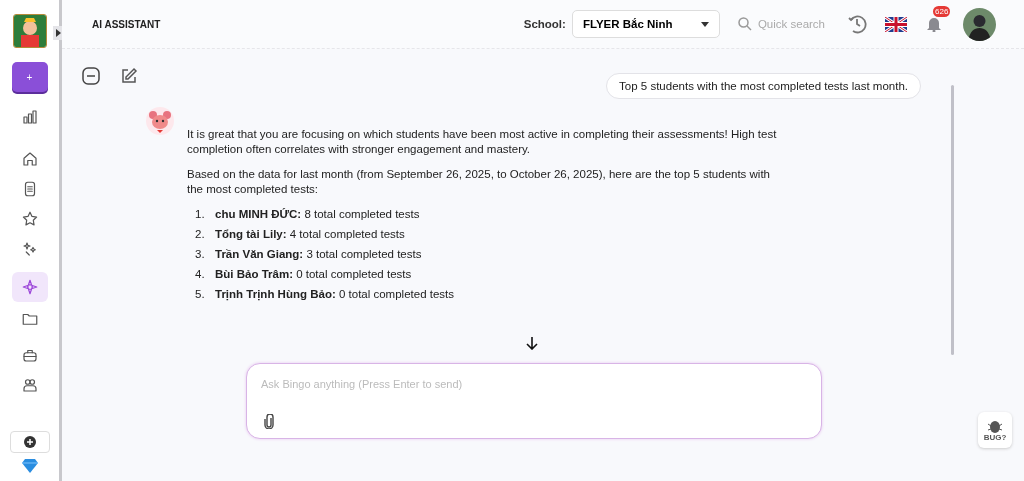 This screenshot has width=1024, height=481. Describe the element at coordinates (200, 294) in the screenshot. I see `list-number: 5.` at that location.